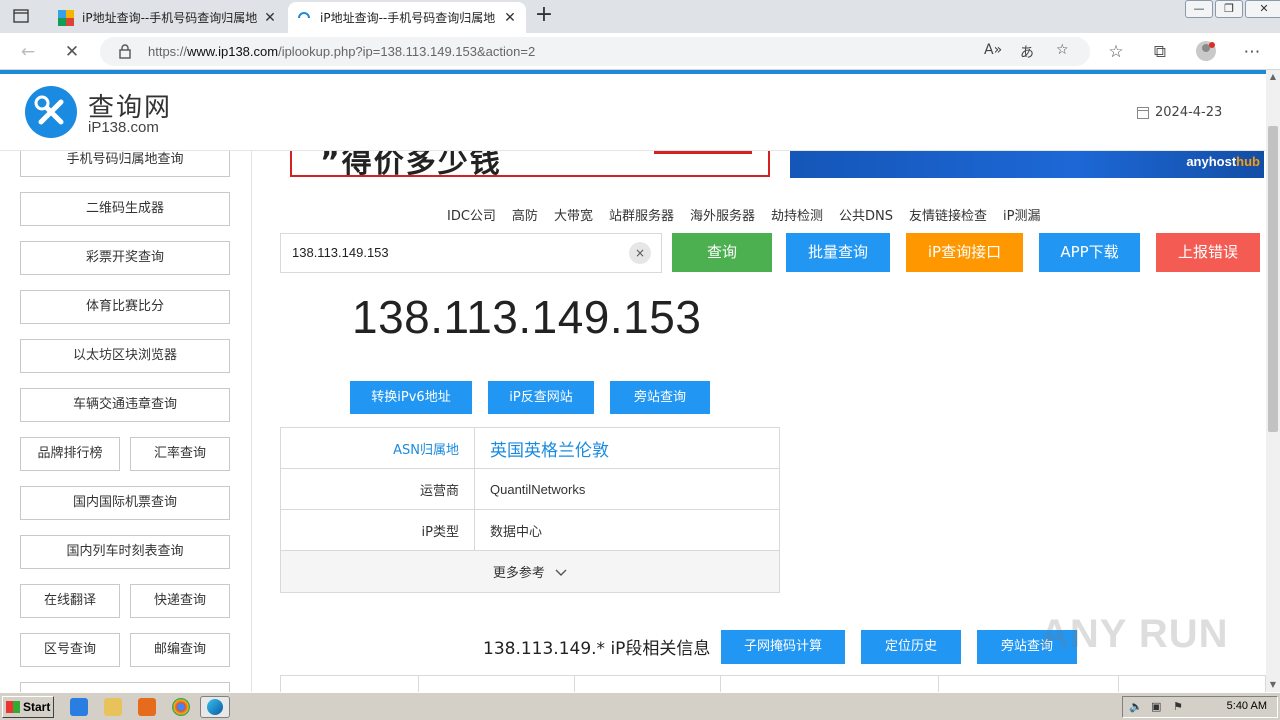  I want to click on nav-link-hijack: 劫持检测, so click(797, 214).